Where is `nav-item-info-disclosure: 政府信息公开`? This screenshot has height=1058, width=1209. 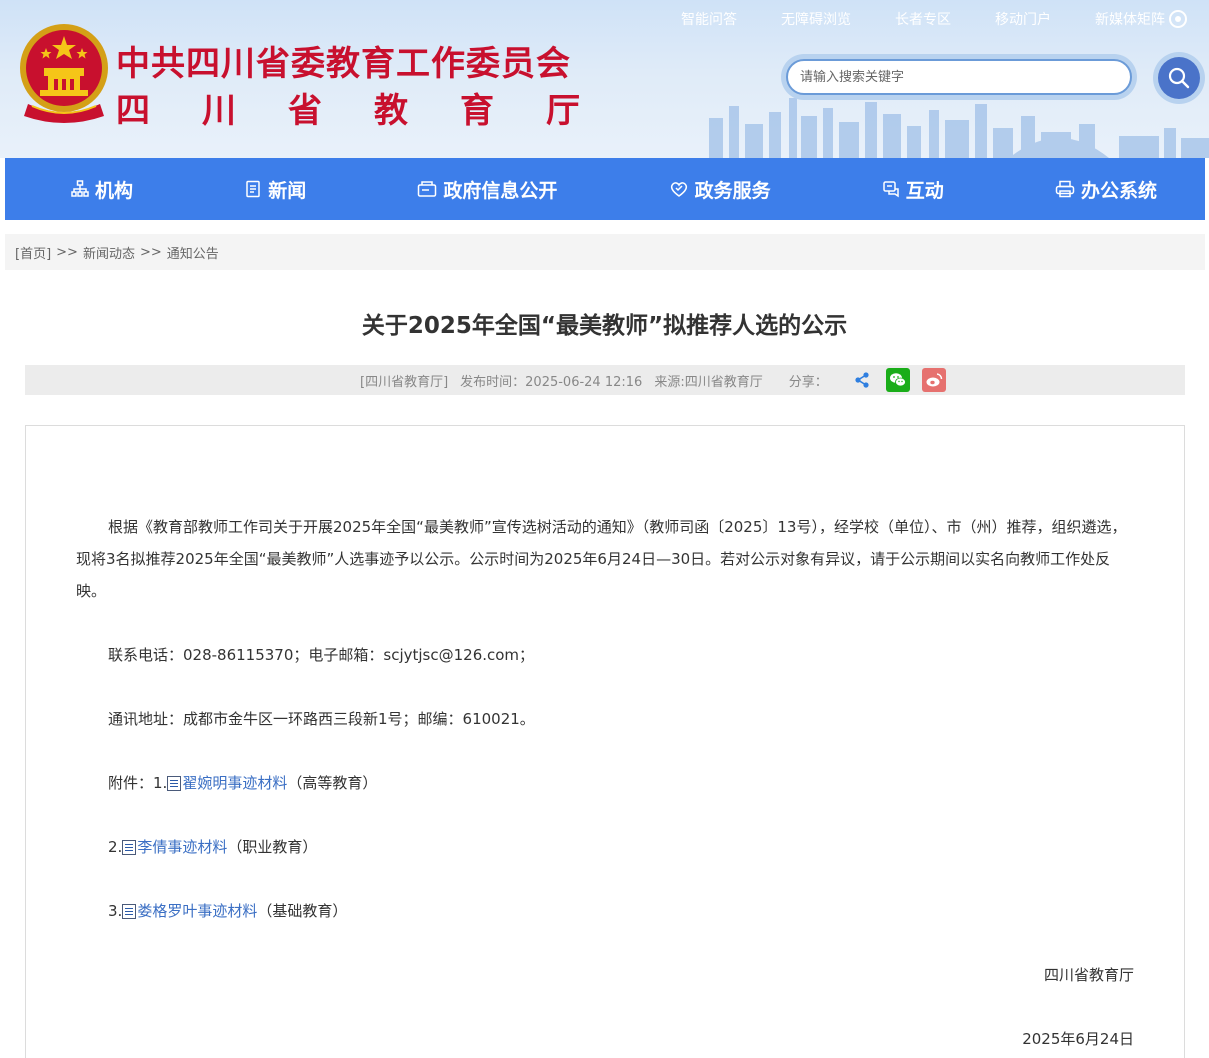 nav-item-info-disclosure: 政府信息公开 is located at coordinates (487, 189).